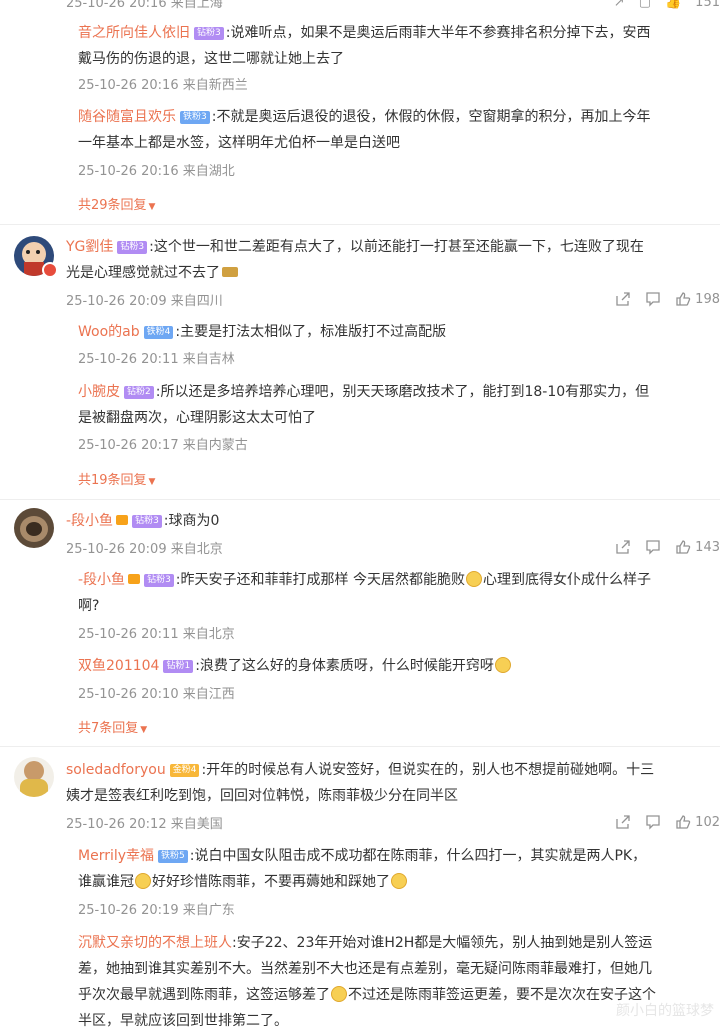  Describe the element at coordinates (184, 770) in the screenshot. I see `fan-badge: 金粉4` at that location.